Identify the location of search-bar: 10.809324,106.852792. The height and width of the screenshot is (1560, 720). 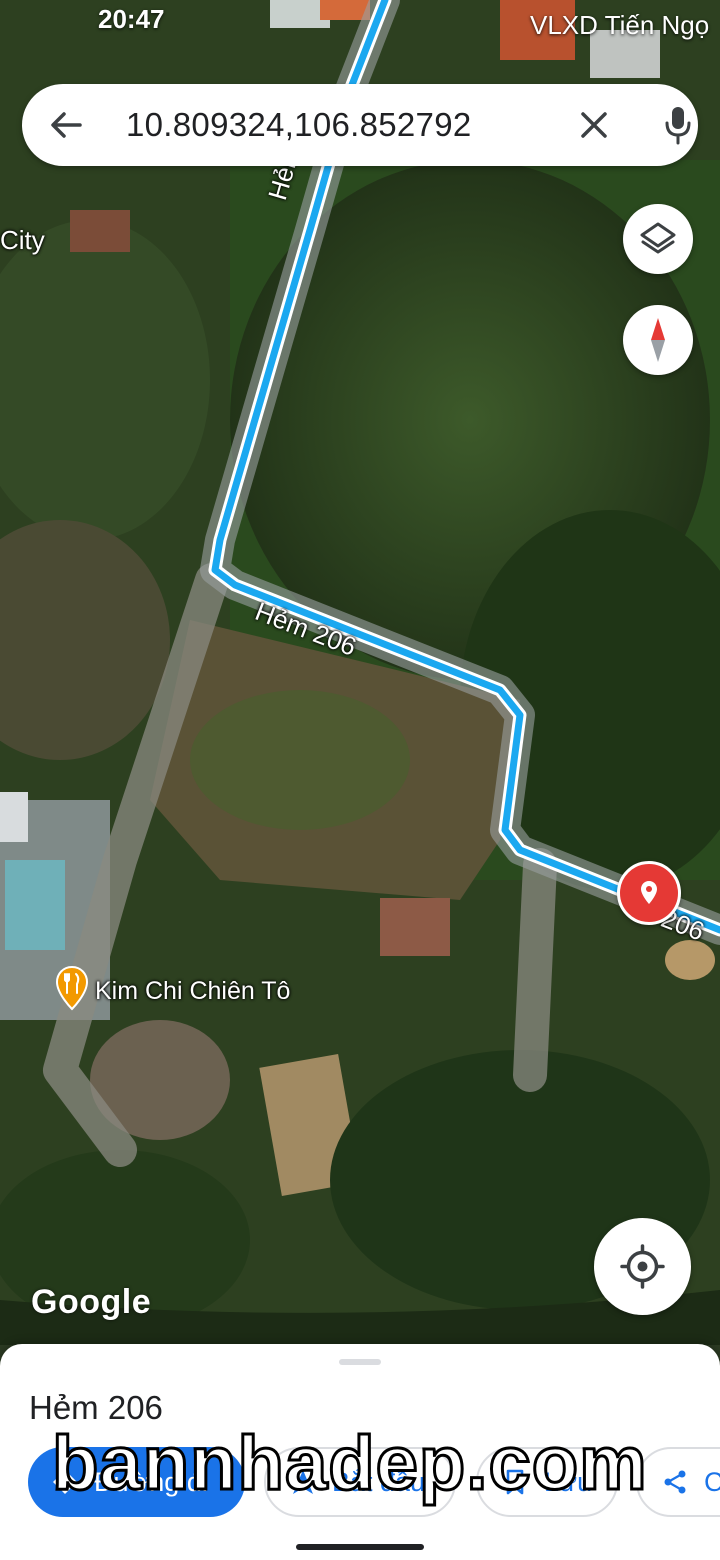
(360, 125).